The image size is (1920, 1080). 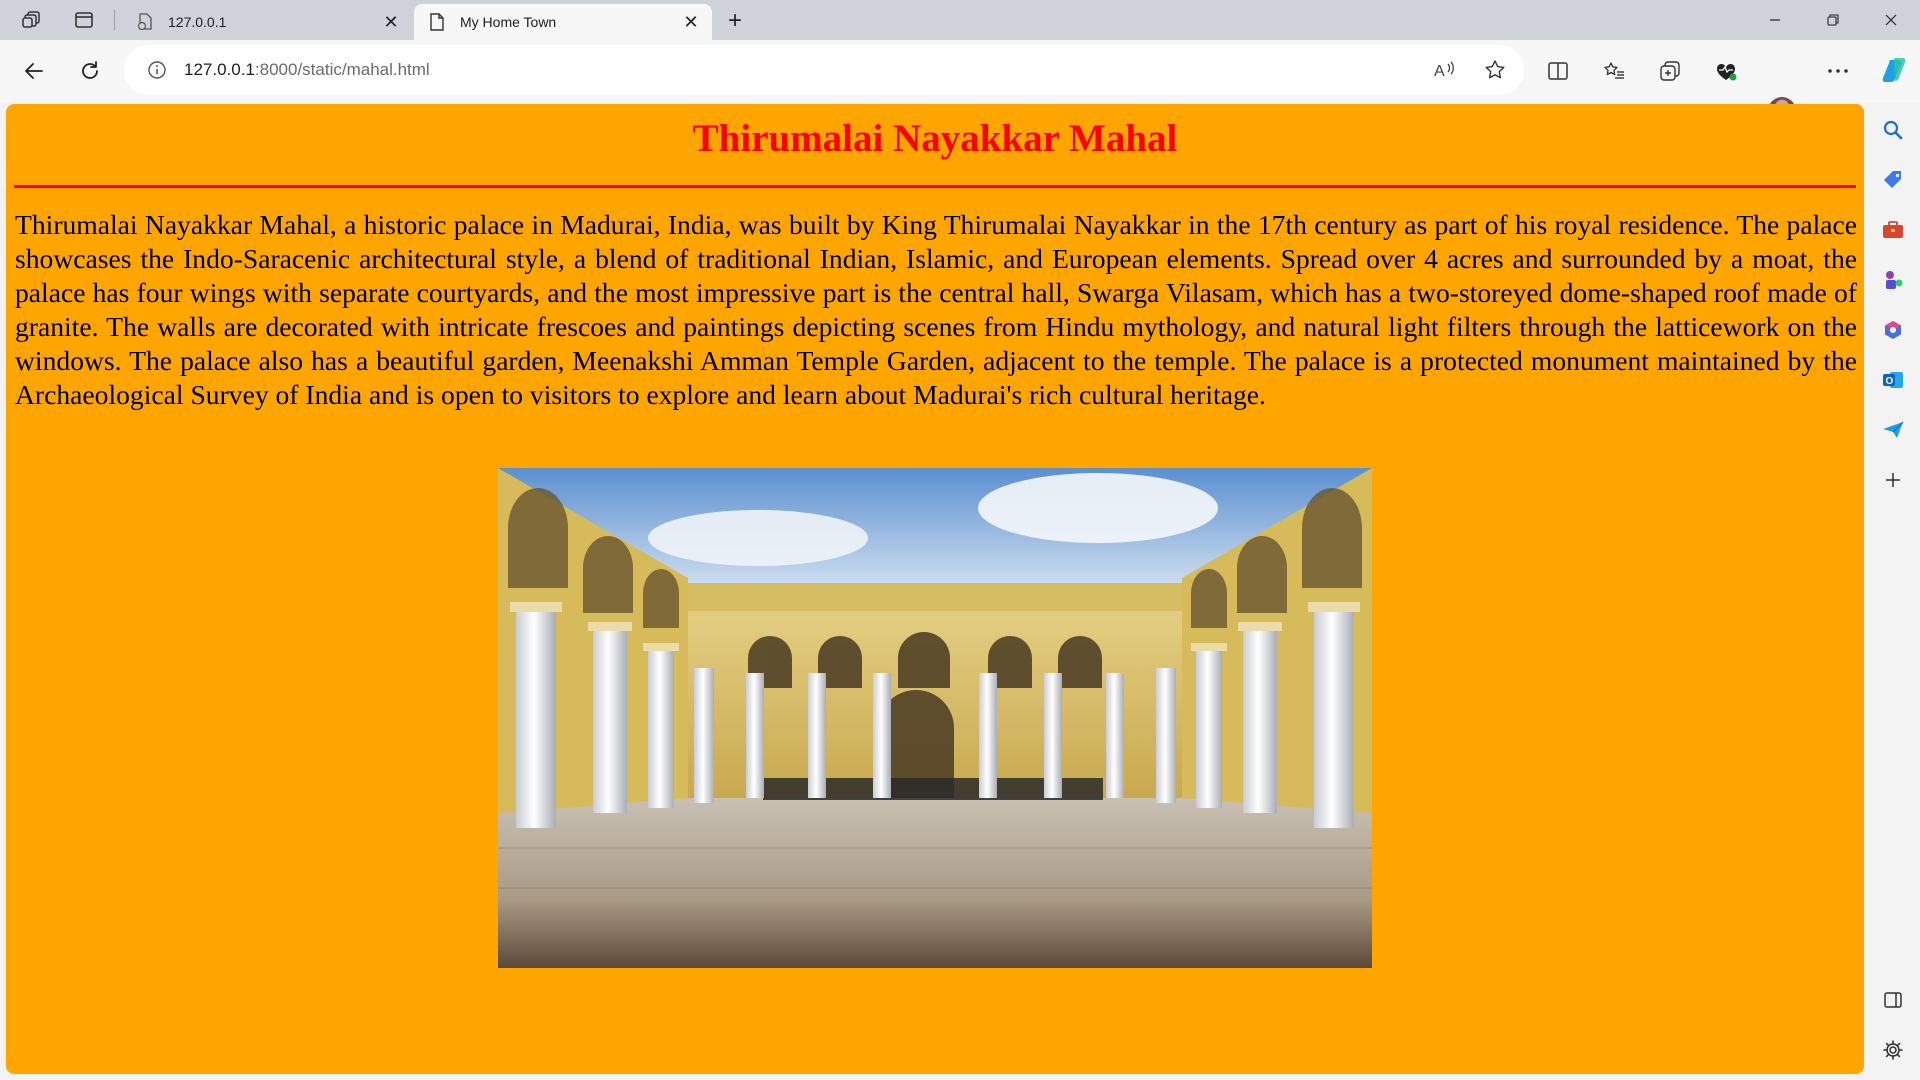 I want to click on tab-label: My Home Town, so click(x=508, y=22).